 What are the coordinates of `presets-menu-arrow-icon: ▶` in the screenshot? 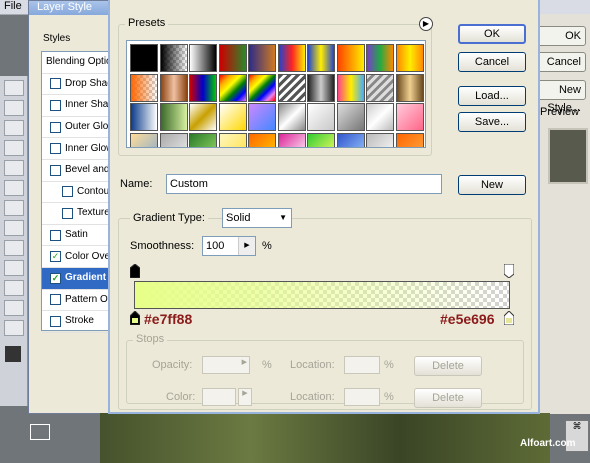 It's located at (426, 24).